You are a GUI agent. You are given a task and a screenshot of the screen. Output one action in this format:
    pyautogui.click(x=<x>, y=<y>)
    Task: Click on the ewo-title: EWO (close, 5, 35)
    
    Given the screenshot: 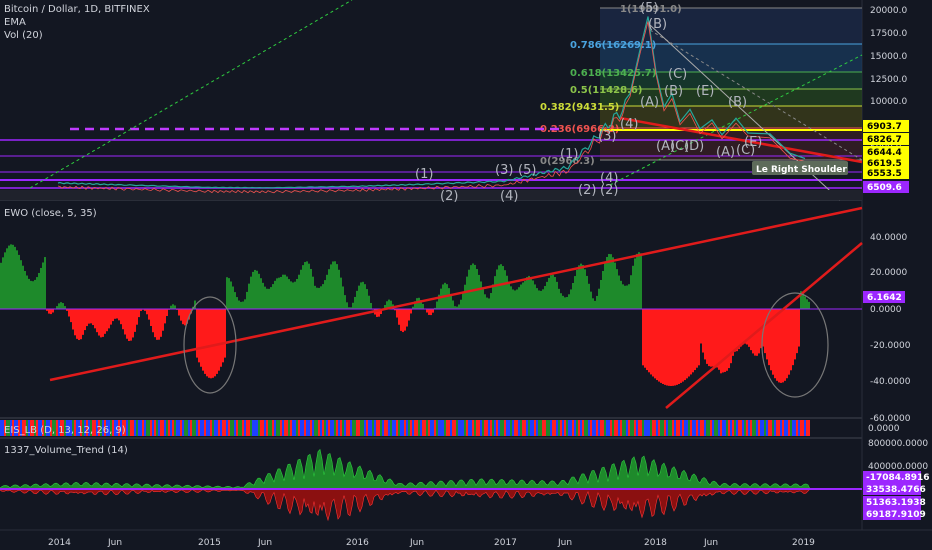 What is the action you would take?
    pyautogui.click(x=50, y=213)
    